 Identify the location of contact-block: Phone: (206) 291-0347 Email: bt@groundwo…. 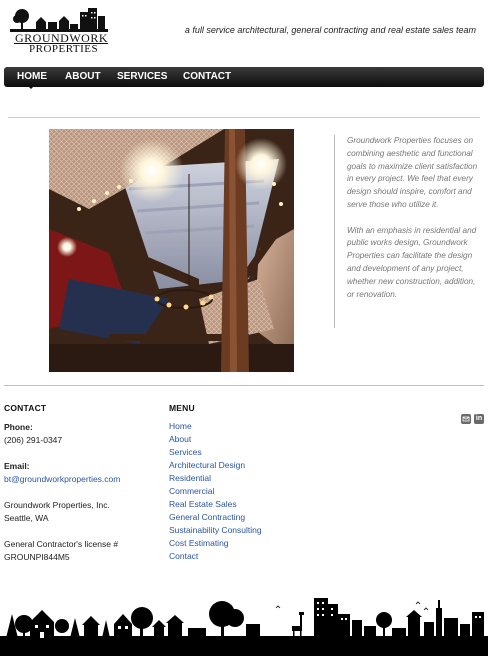
(81, 492).